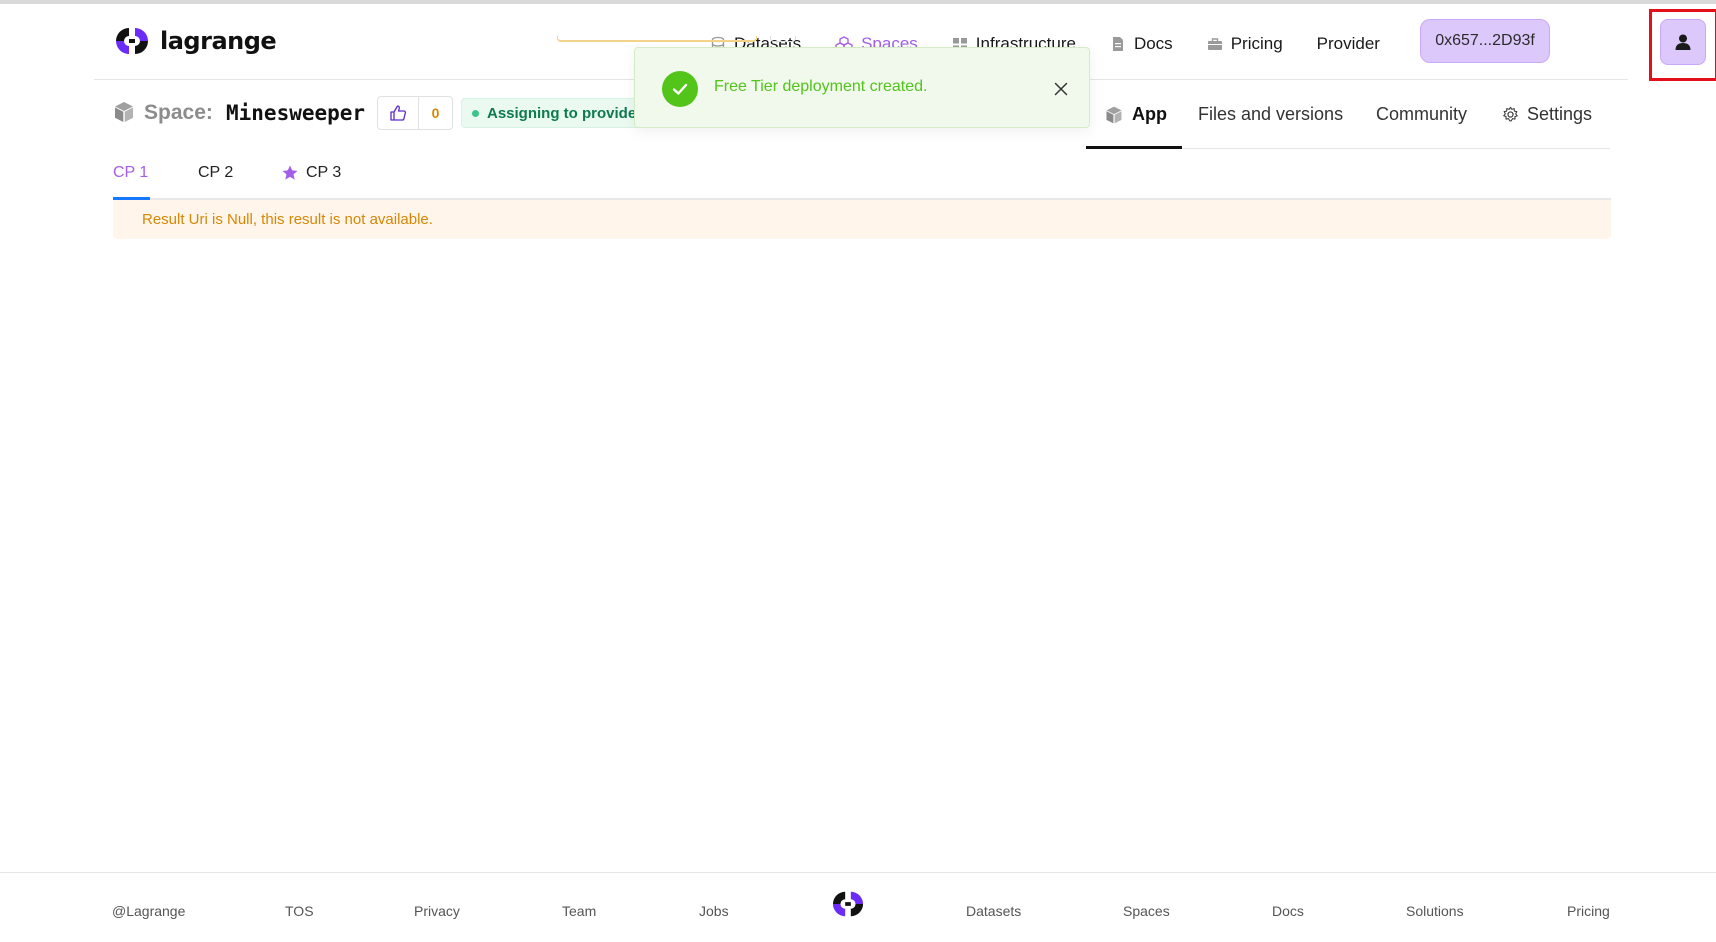 The image size is (1716, 942). Describe the element at coordinates (475, 113) in the screenshot. I see `status-dot` at that location.